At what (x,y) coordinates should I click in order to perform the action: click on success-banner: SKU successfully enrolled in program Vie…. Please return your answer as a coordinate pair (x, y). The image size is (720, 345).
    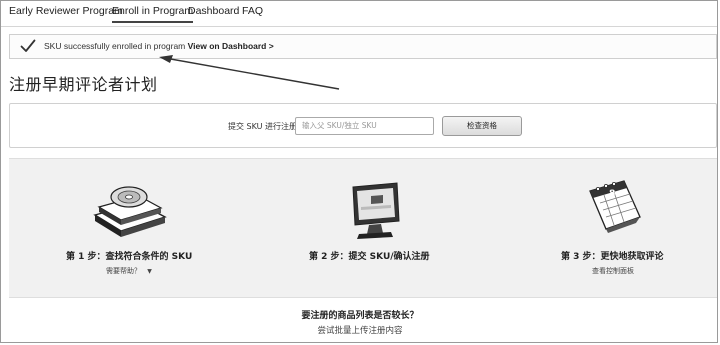
    Looking at the image, I should click on (363, 46).